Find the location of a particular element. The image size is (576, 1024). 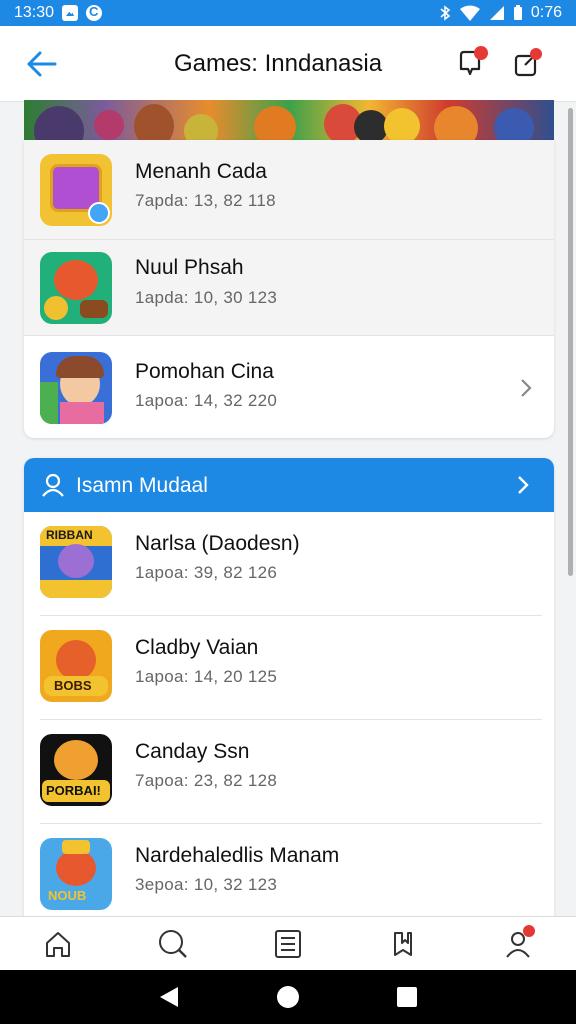

recents-square-icon is located at coordinates (407, 997).